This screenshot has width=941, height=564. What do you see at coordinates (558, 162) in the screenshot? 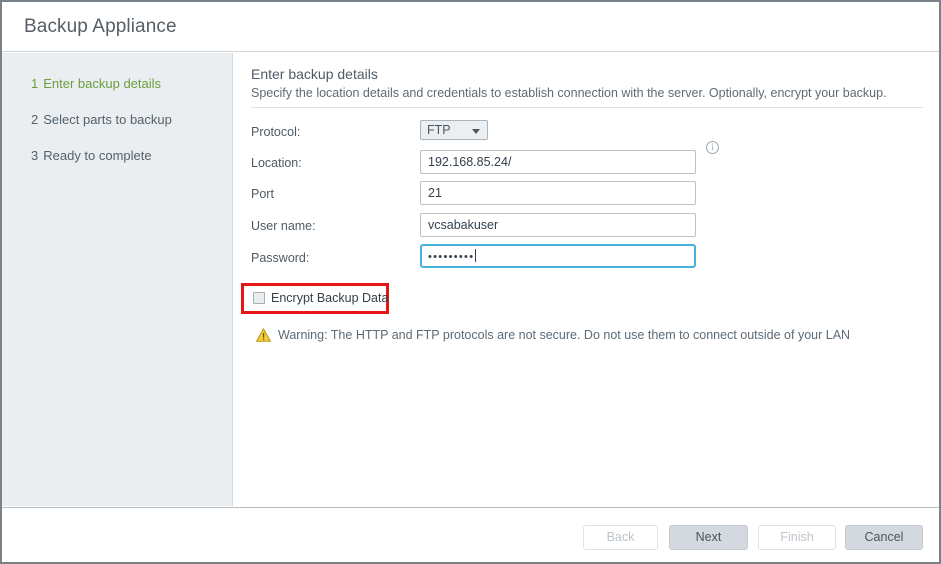
I see `location-input` at bounding box center [558, 162].